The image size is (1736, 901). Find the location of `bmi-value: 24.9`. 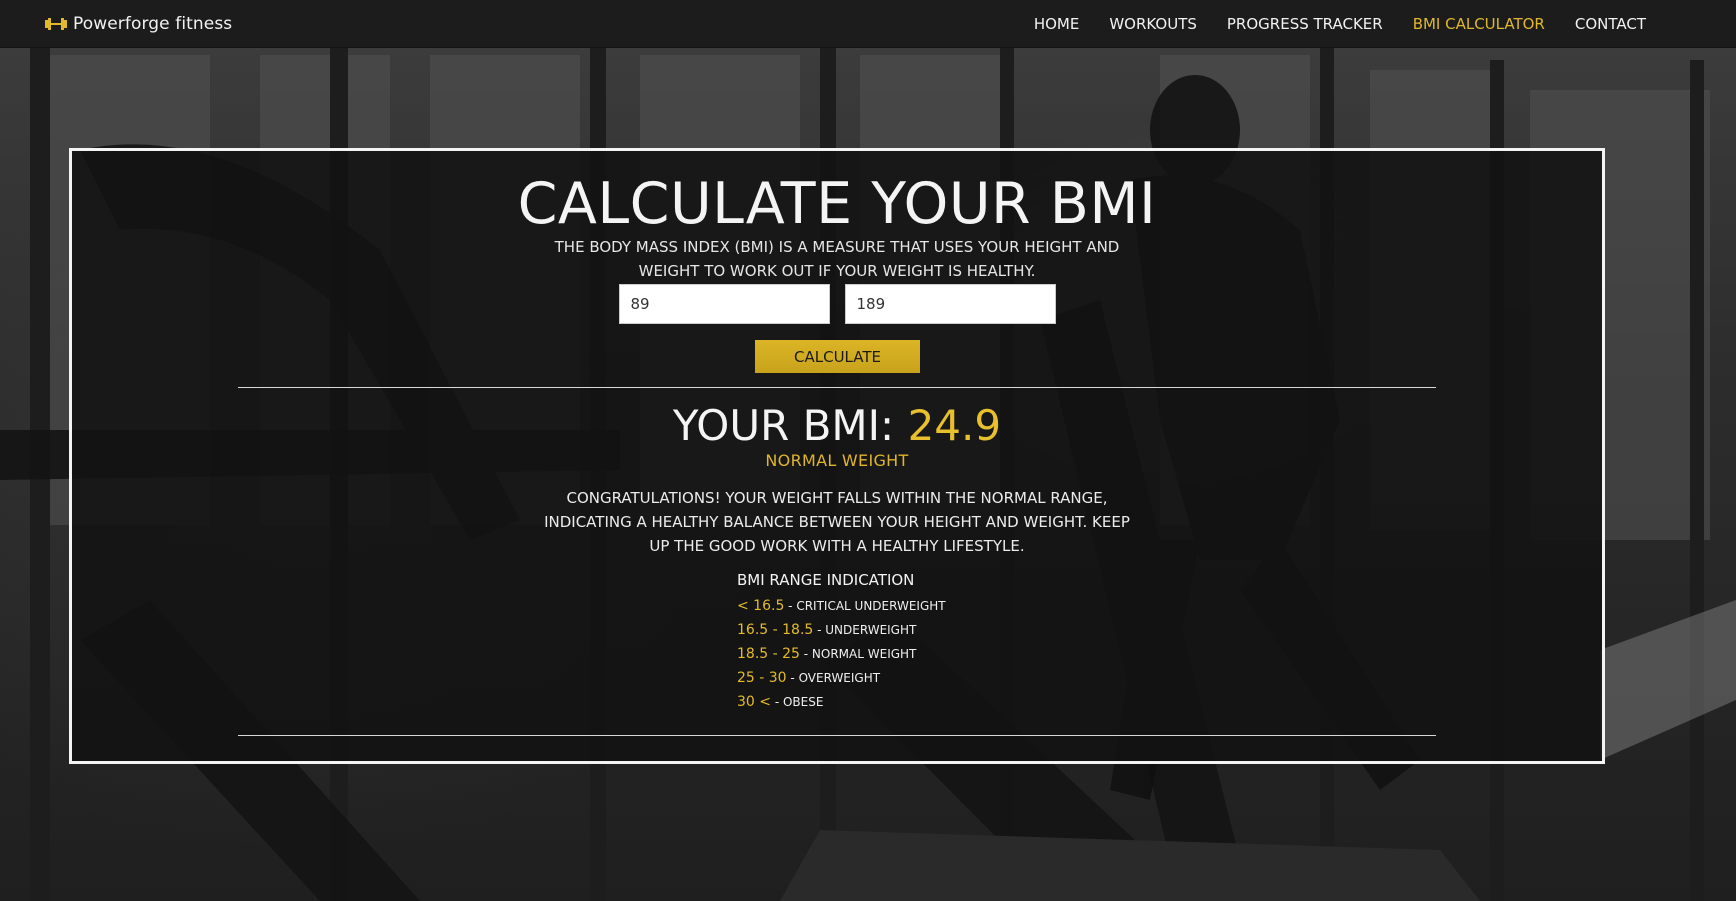

bmi-value: 24.9 is located at coordinates (955, 425).